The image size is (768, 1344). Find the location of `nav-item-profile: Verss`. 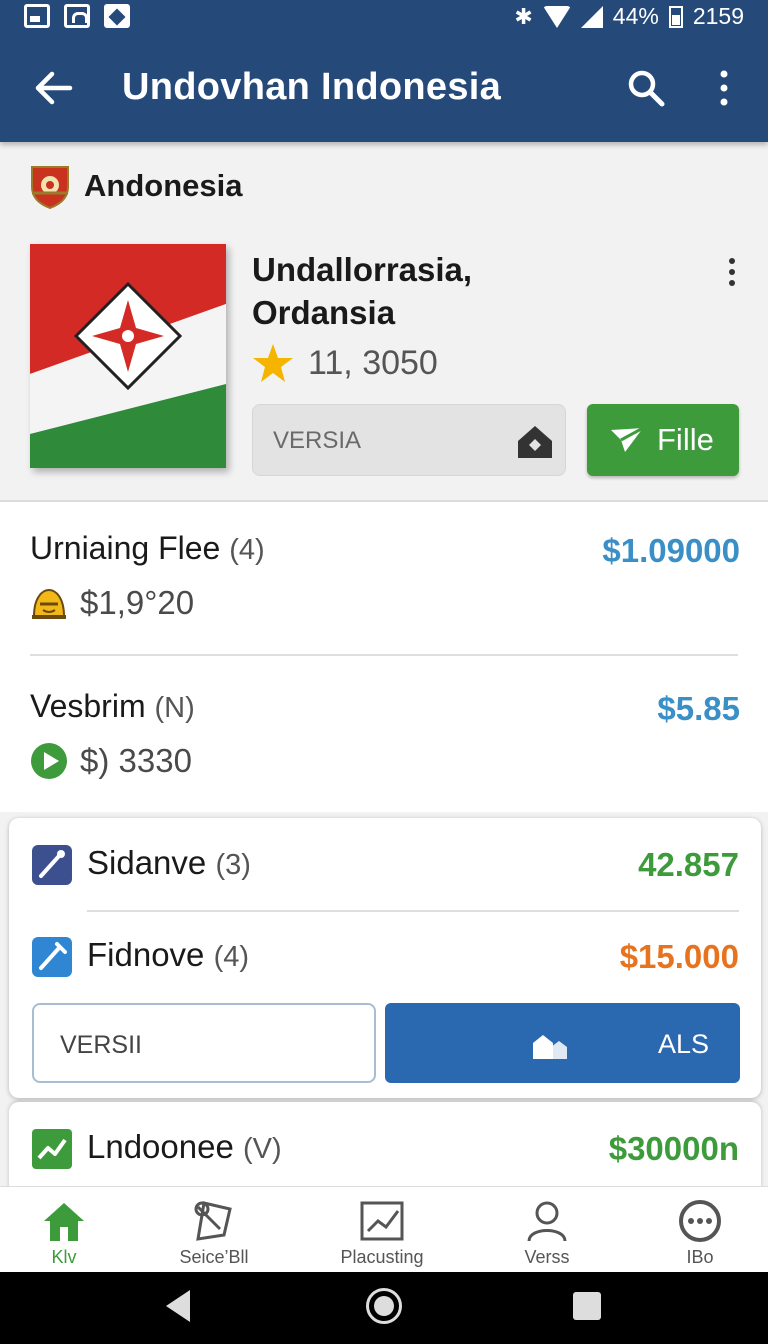

nav-item-profile: Verss is located at coordinates (547, 1233).